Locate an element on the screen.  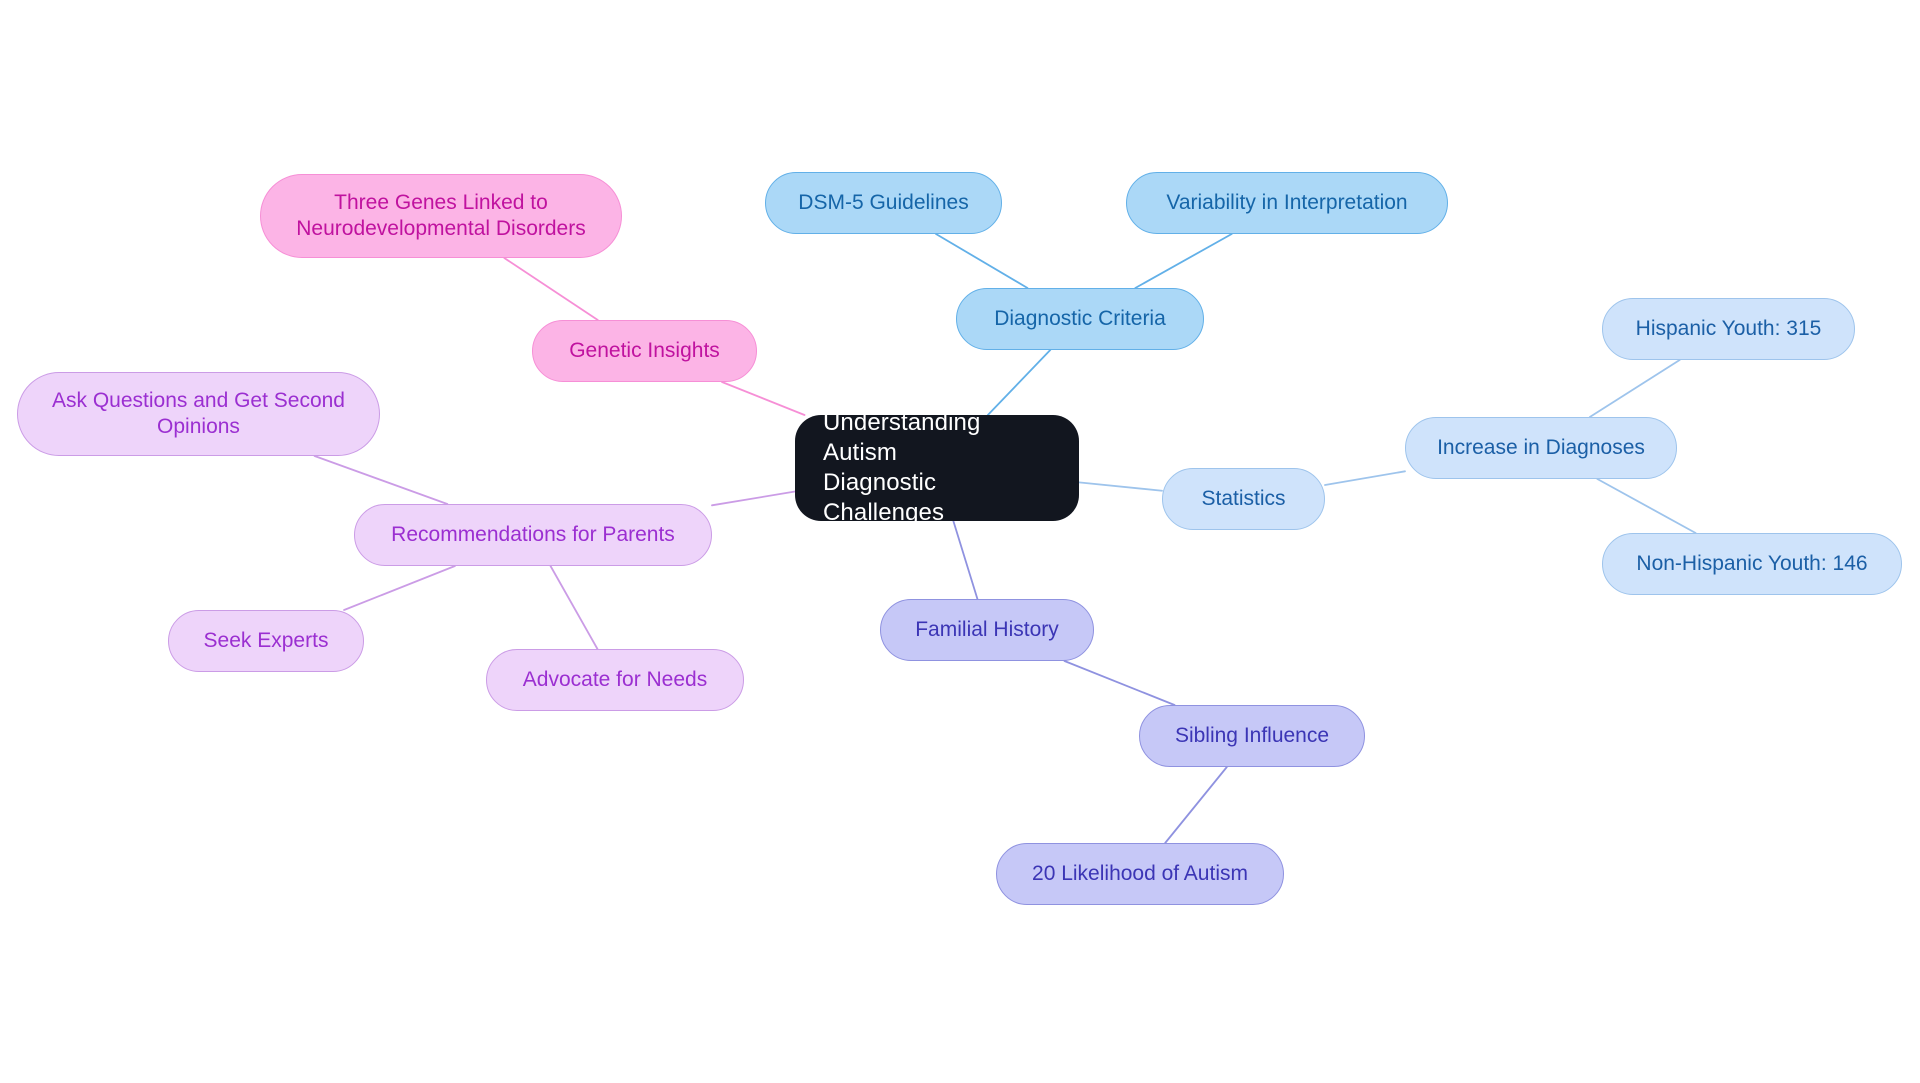
node-familial-history-label: Familial History is located at coordinates (987, 629).